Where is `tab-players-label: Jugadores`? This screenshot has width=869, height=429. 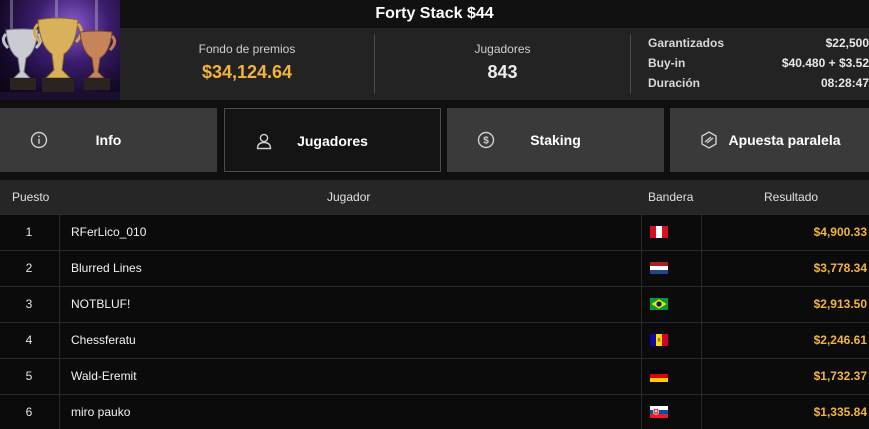 tab-players-label: Jugadores is located at coordinates (332, 141).